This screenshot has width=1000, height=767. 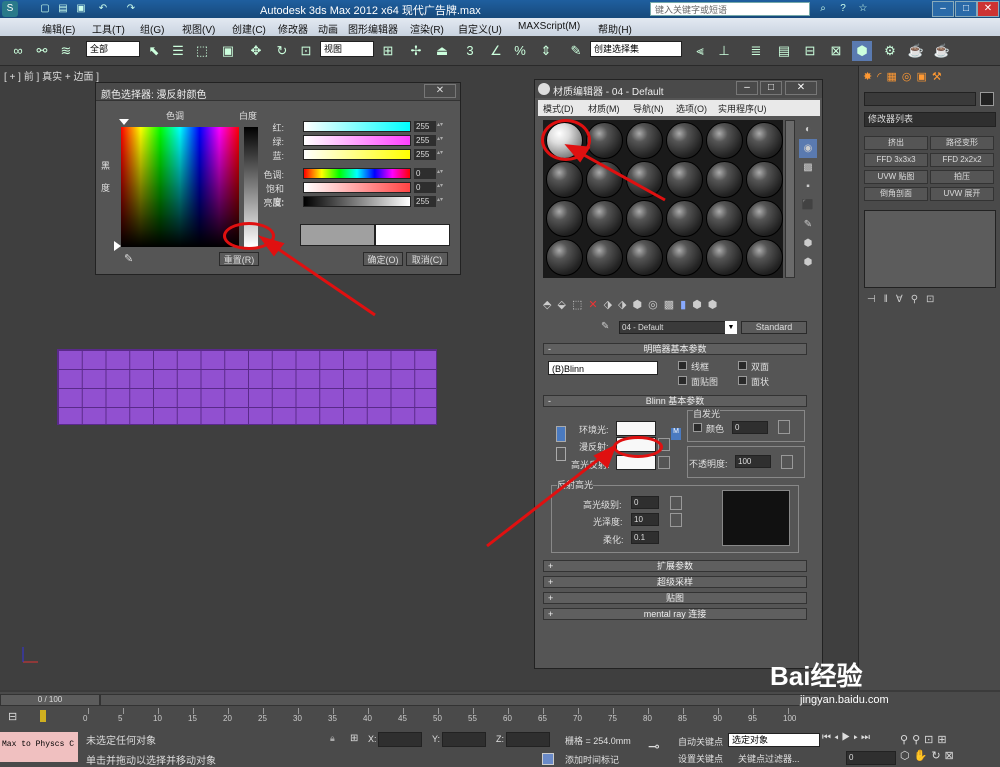 What do you see at coordinates (844, 700) in the screenshot?
I see `baidu-watermark-url: jingyan.baidu.com` at bounding box center [844, 700].